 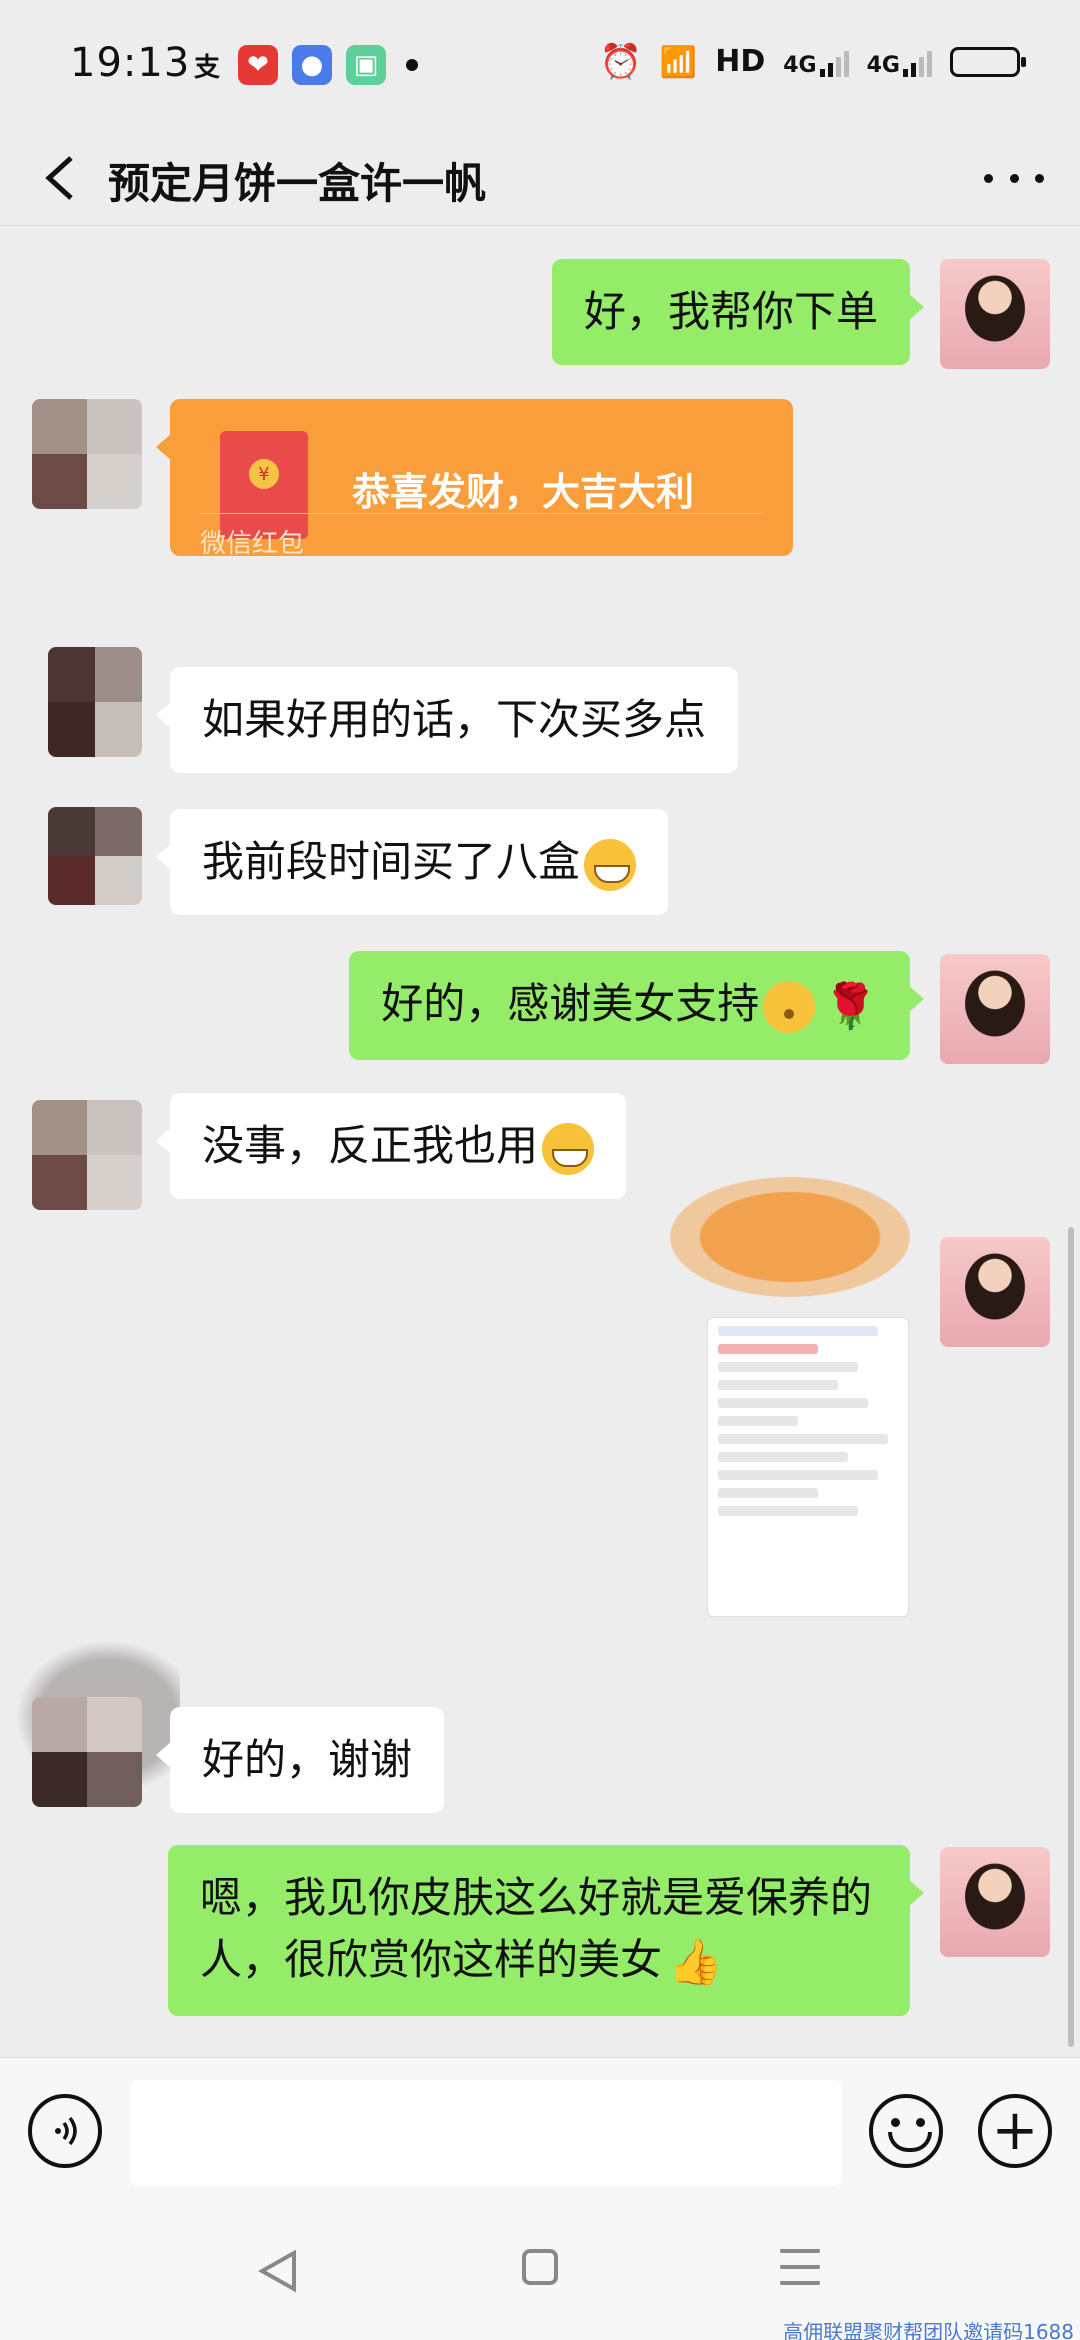 What do you see at coordinates (808, 1467) in the screenshot?
I see `order-screenshot-image` at bounding box center [808, 1467].